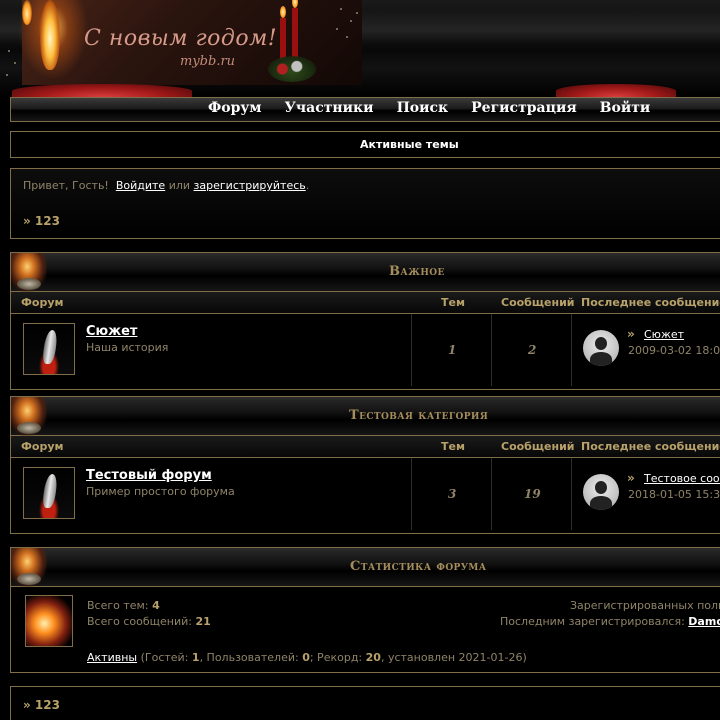  What do you see at coordinates (49, 621) in the screenshot?
I see `stats-candle-icon` at bounding box center [49, 621].